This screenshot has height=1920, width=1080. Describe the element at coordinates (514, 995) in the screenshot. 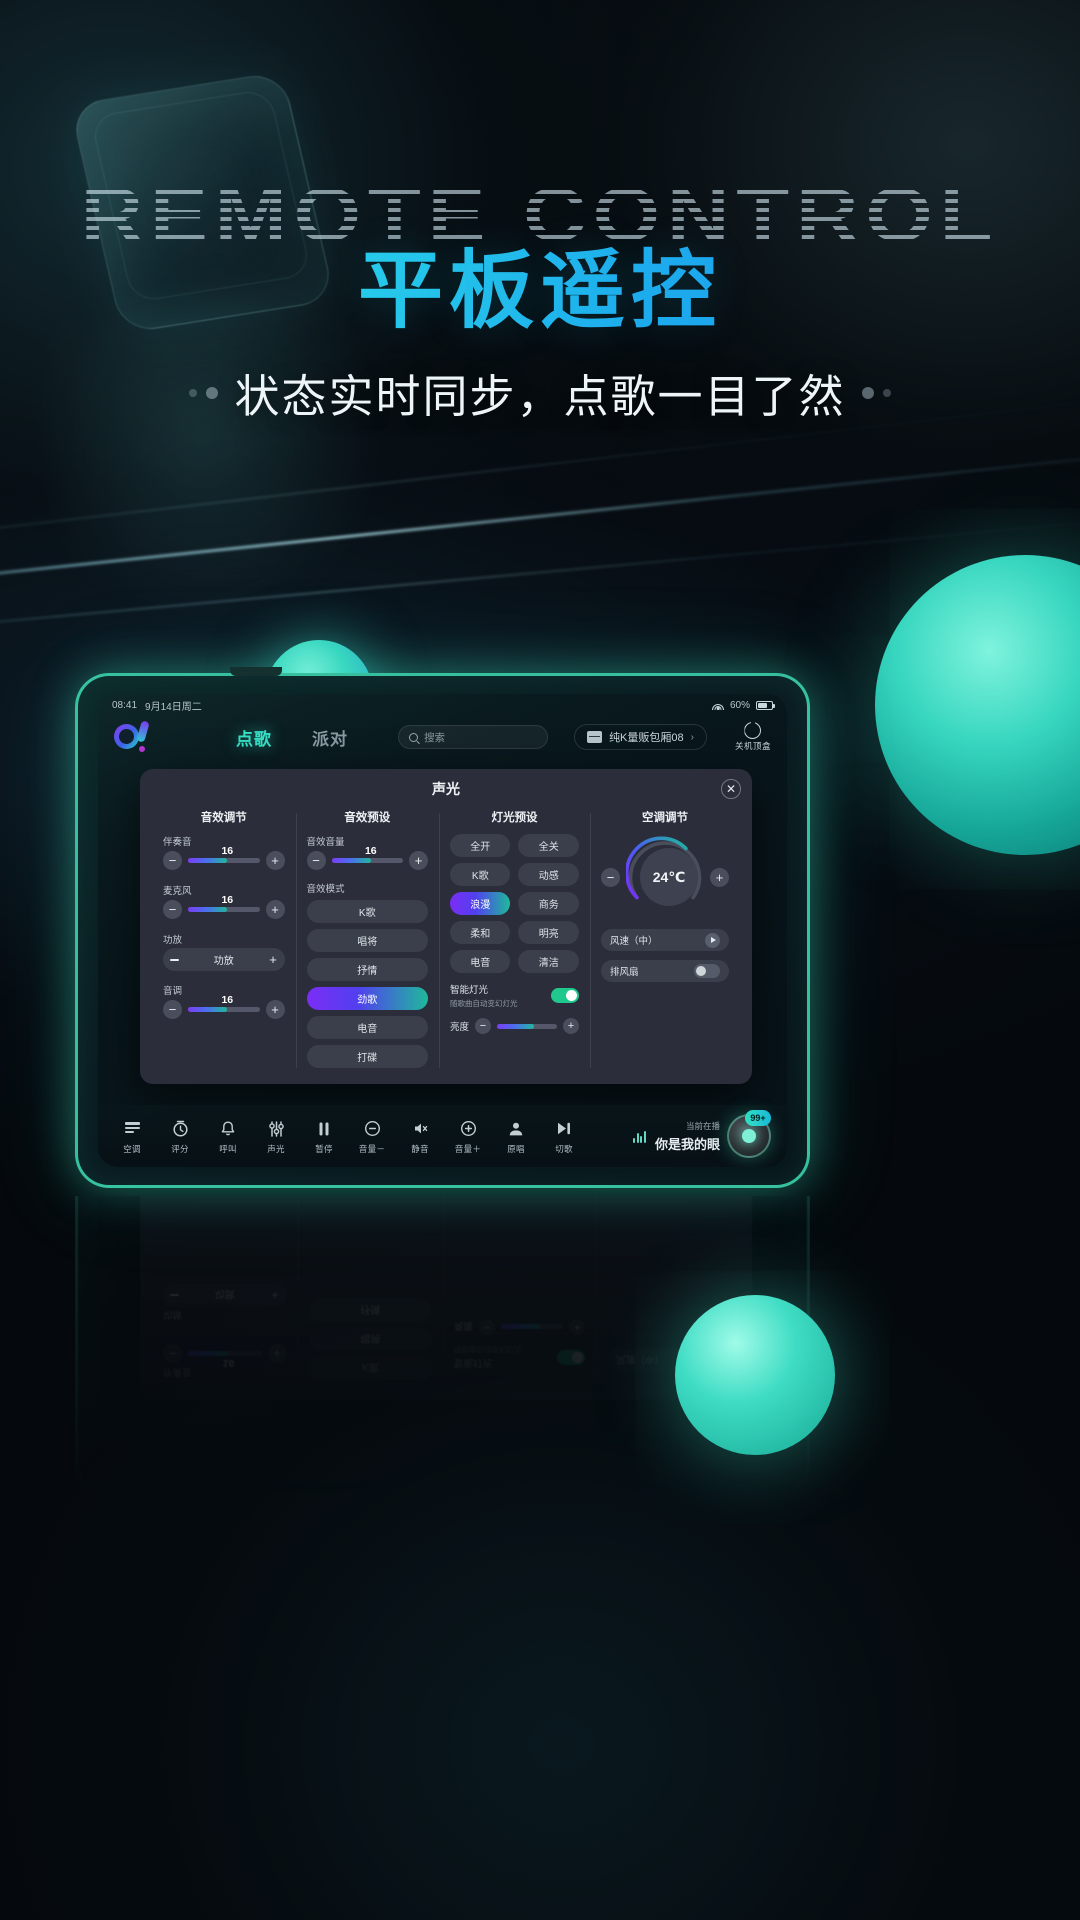

I see `smart-light-row: 智能灯光 随歌曲自动变幻灯光` at that location.